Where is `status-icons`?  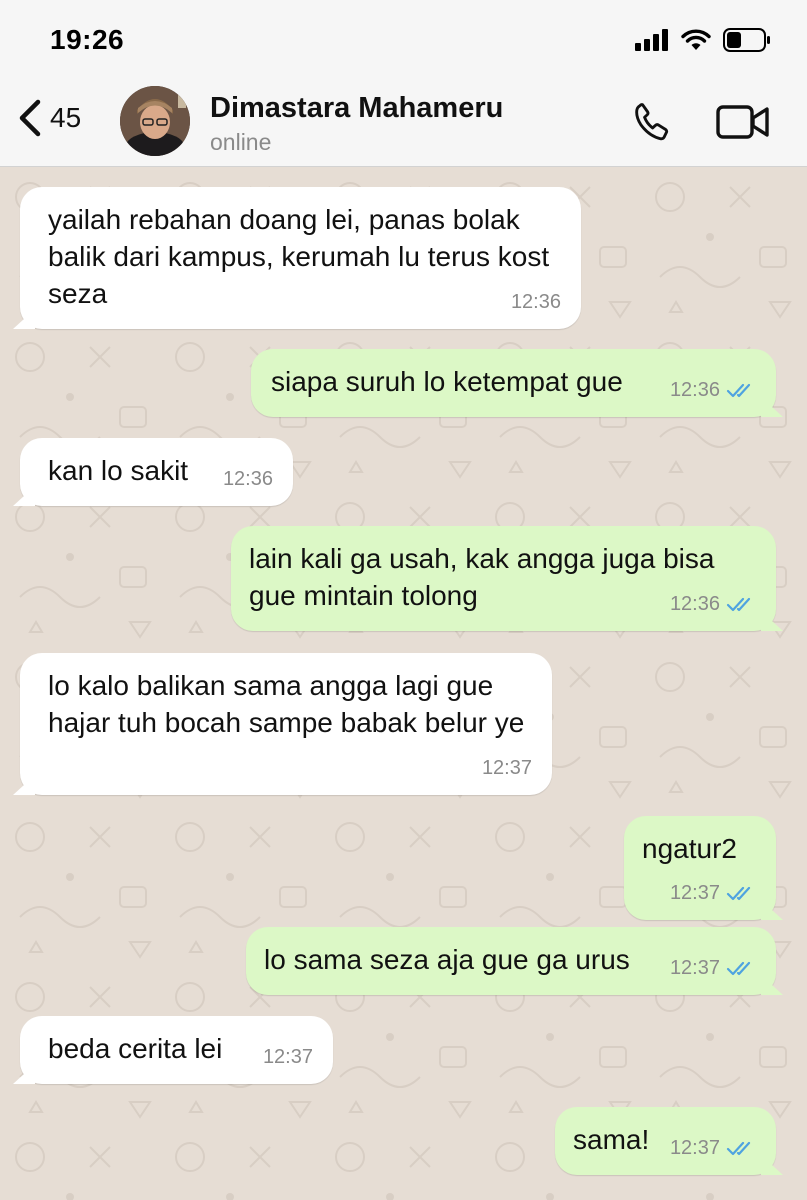
status-icons is located at coordinates (703, 40).